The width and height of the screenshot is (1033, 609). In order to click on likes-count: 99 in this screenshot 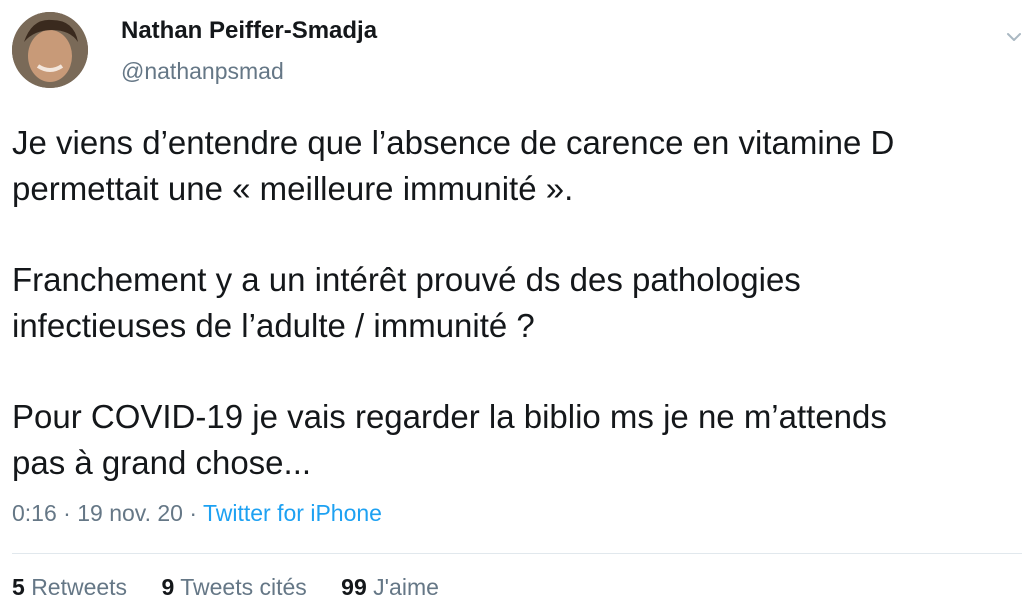, I will do `click(354, 587)`.